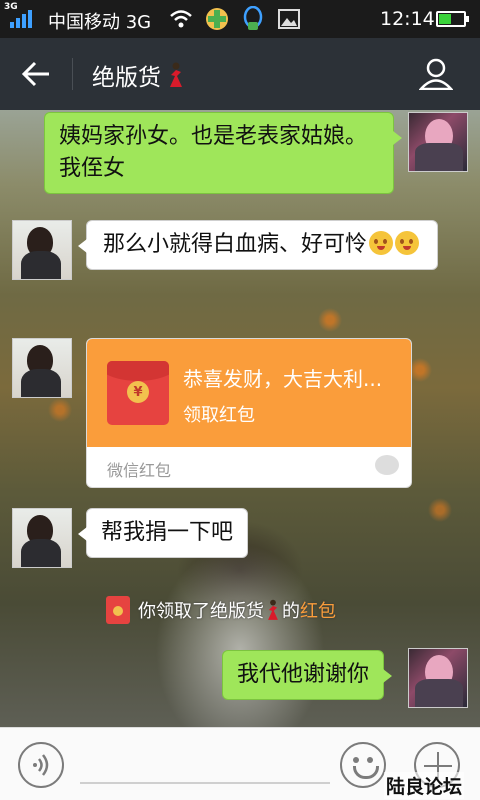  What do you see at coordinates (21, 19) in the screenshot?
I see `signal-icon` at bounding box center [21, 19].